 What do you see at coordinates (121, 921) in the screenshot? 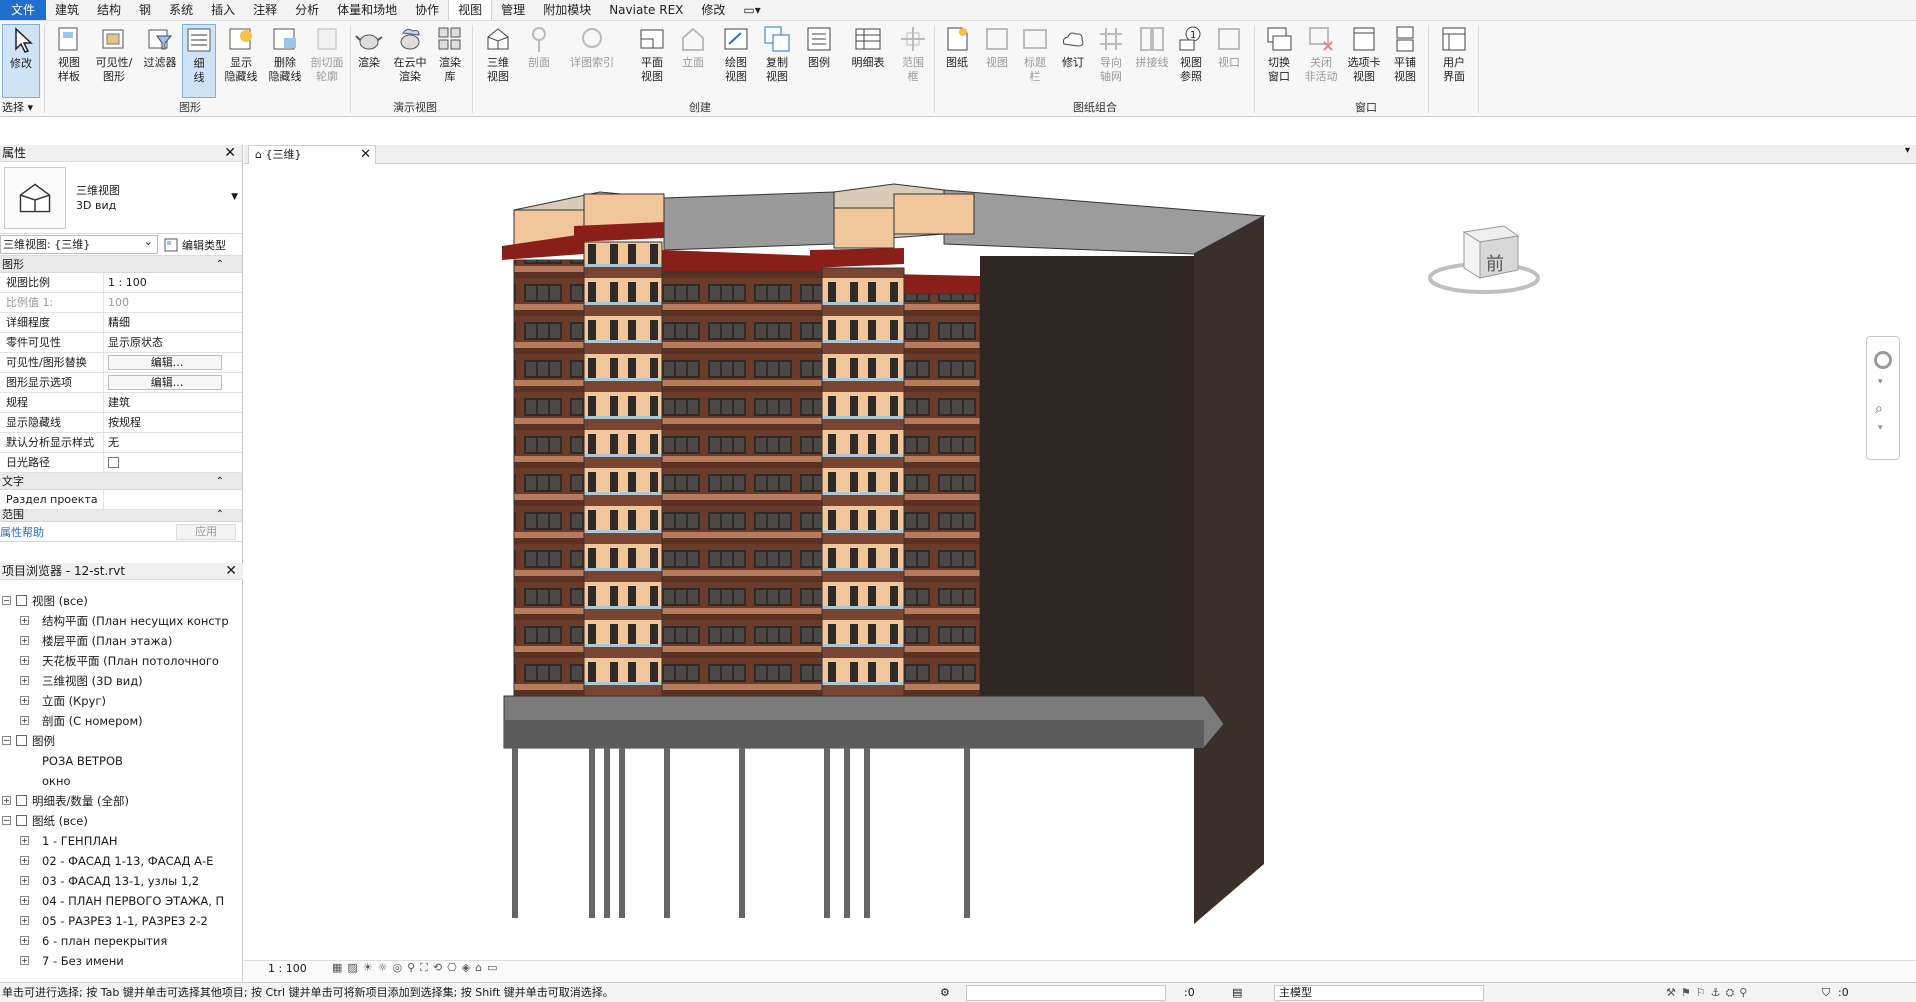
I see `browser-item: +05 - РАЗРЕЗ 1-1, РАЗРЕЗ 2-2` at bounding box center [121, 921].